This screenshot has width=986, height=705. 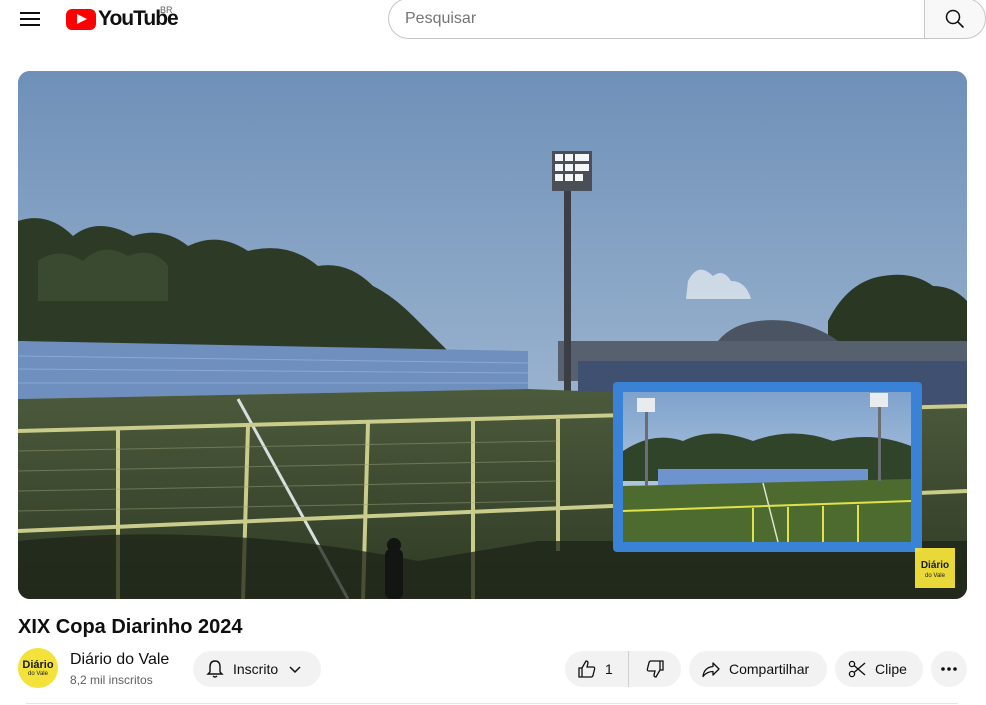 I want to click on video-title: XIX Copa Diarinho 2024, so click(x=130, y=627).